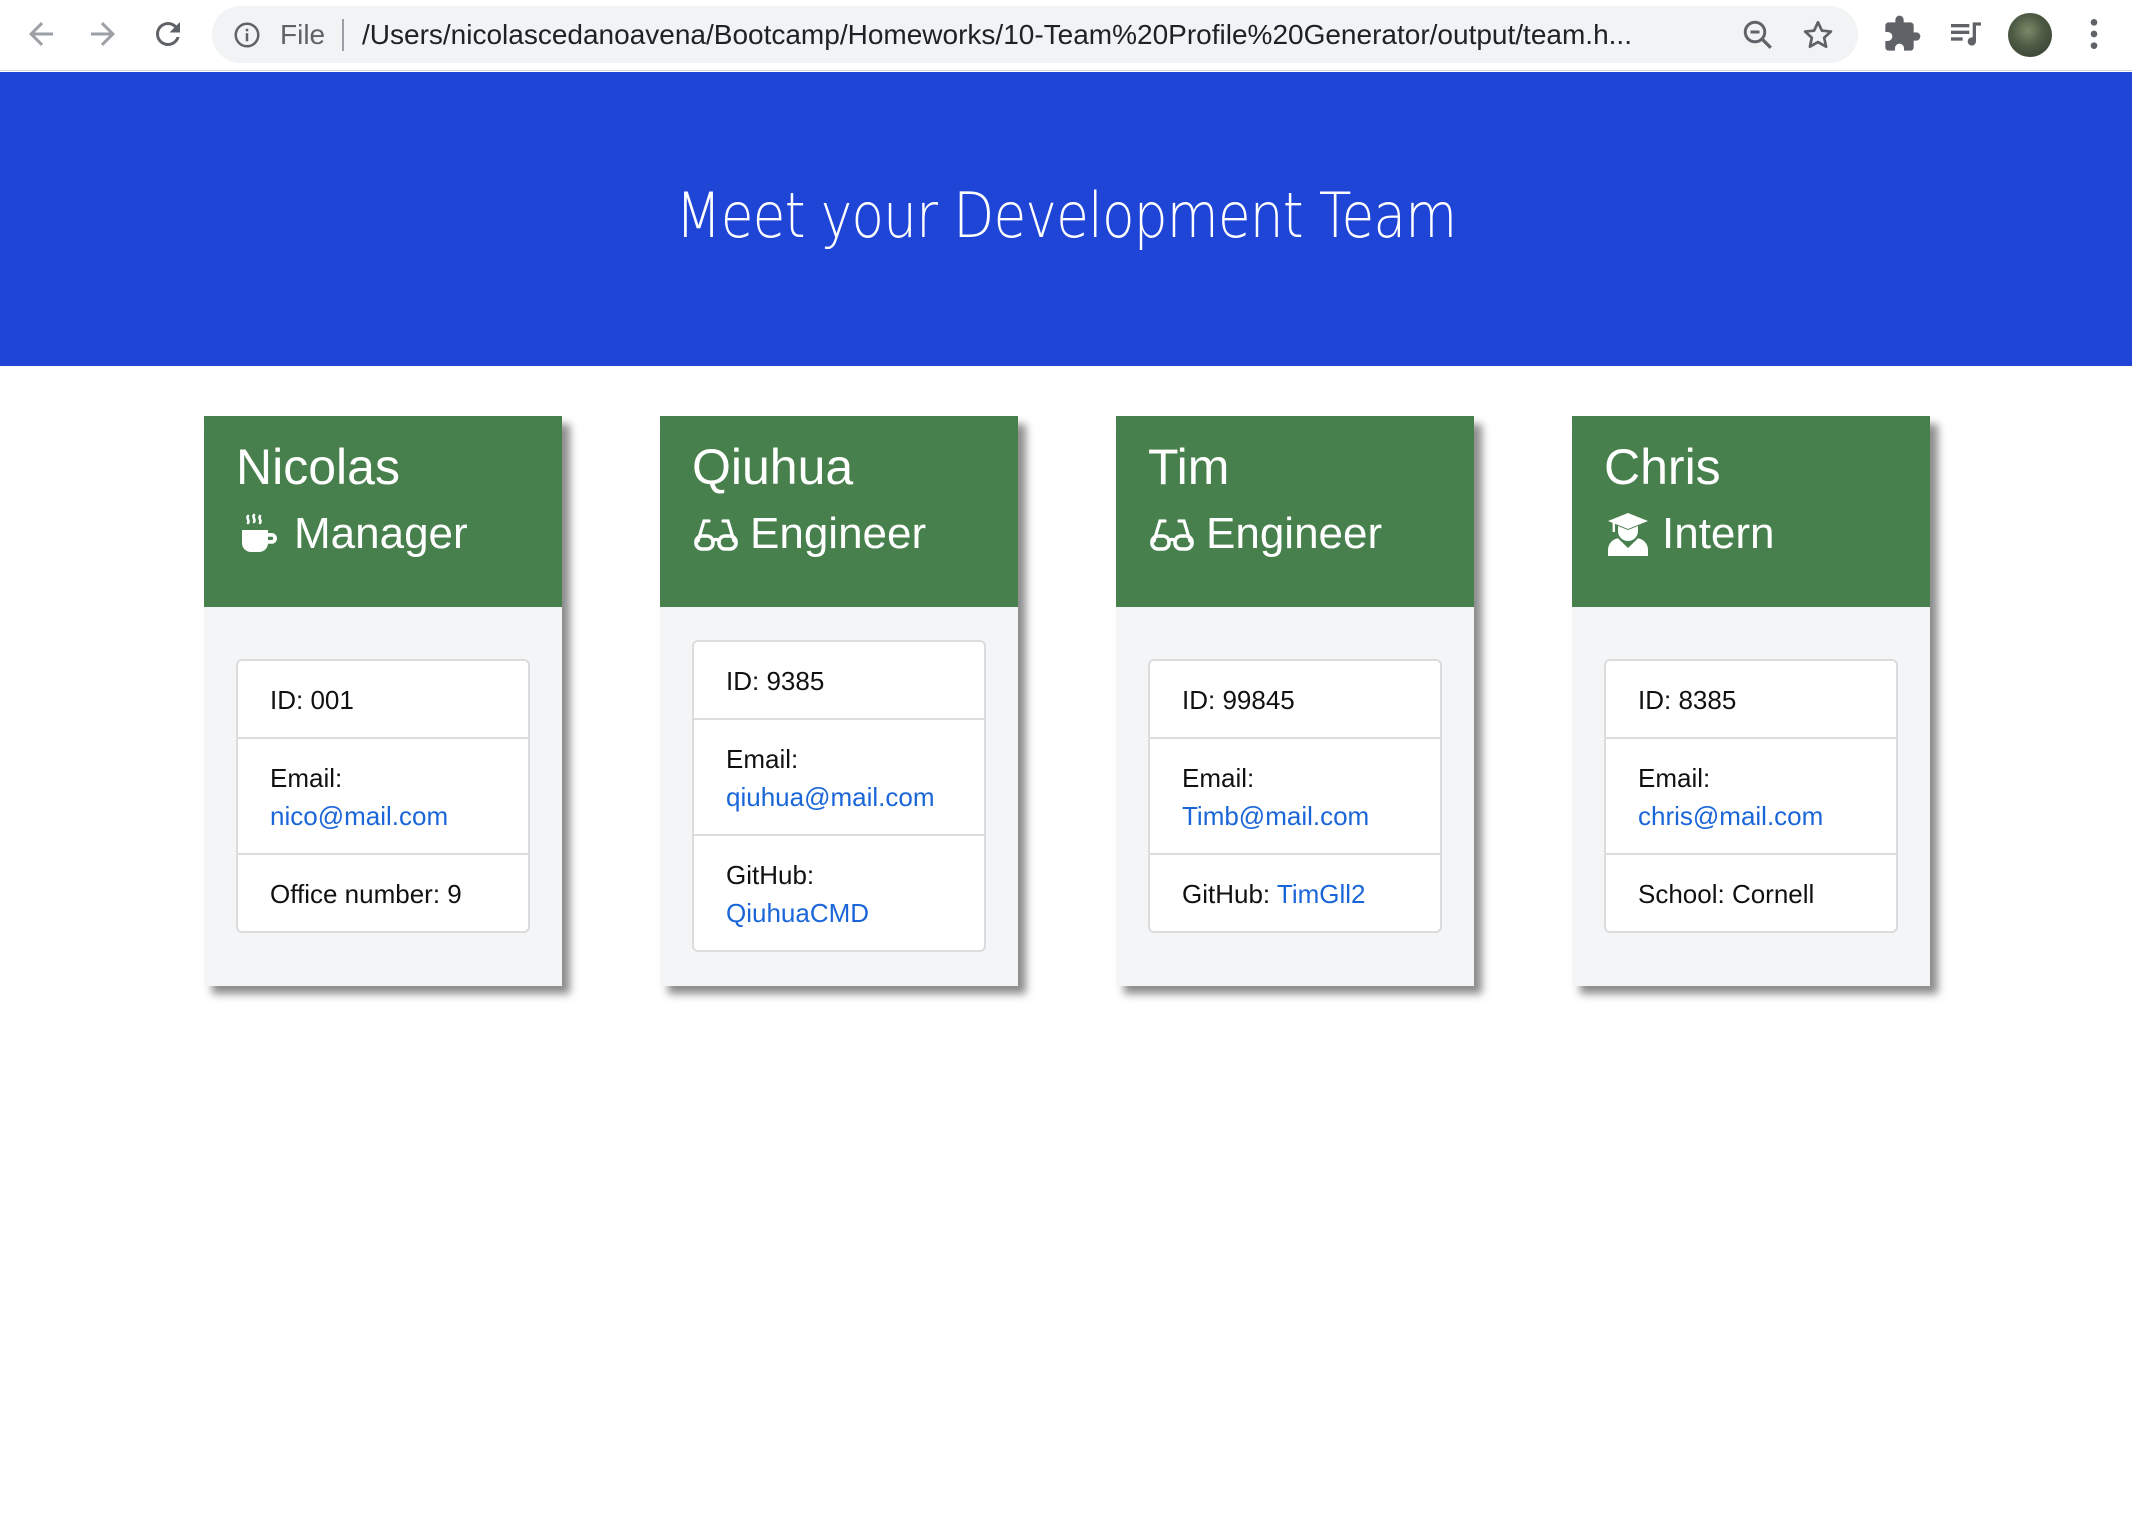 Image resolution: width=2132 pixels, height=1524 pixels. Describe the element at coordinates (1718, 533) in the screenshot. I see `role-label: Intern` at that location.